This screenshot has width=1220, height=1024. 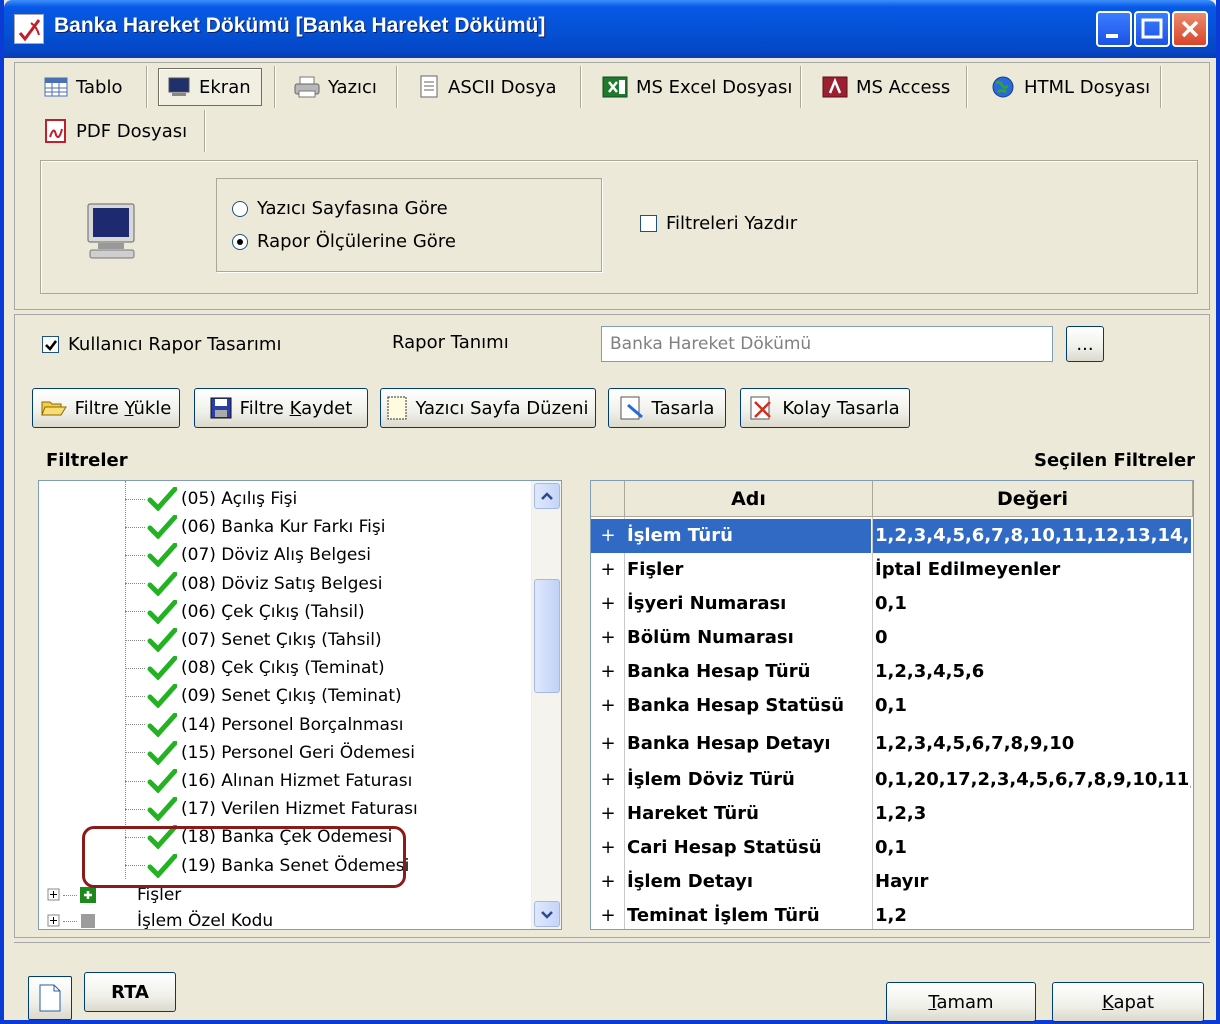 What do you see at coordinates (892, 638) in the screenshot?
I see `grid-row: + Bölüm Numarası 0` at bounding box center [892, 638].